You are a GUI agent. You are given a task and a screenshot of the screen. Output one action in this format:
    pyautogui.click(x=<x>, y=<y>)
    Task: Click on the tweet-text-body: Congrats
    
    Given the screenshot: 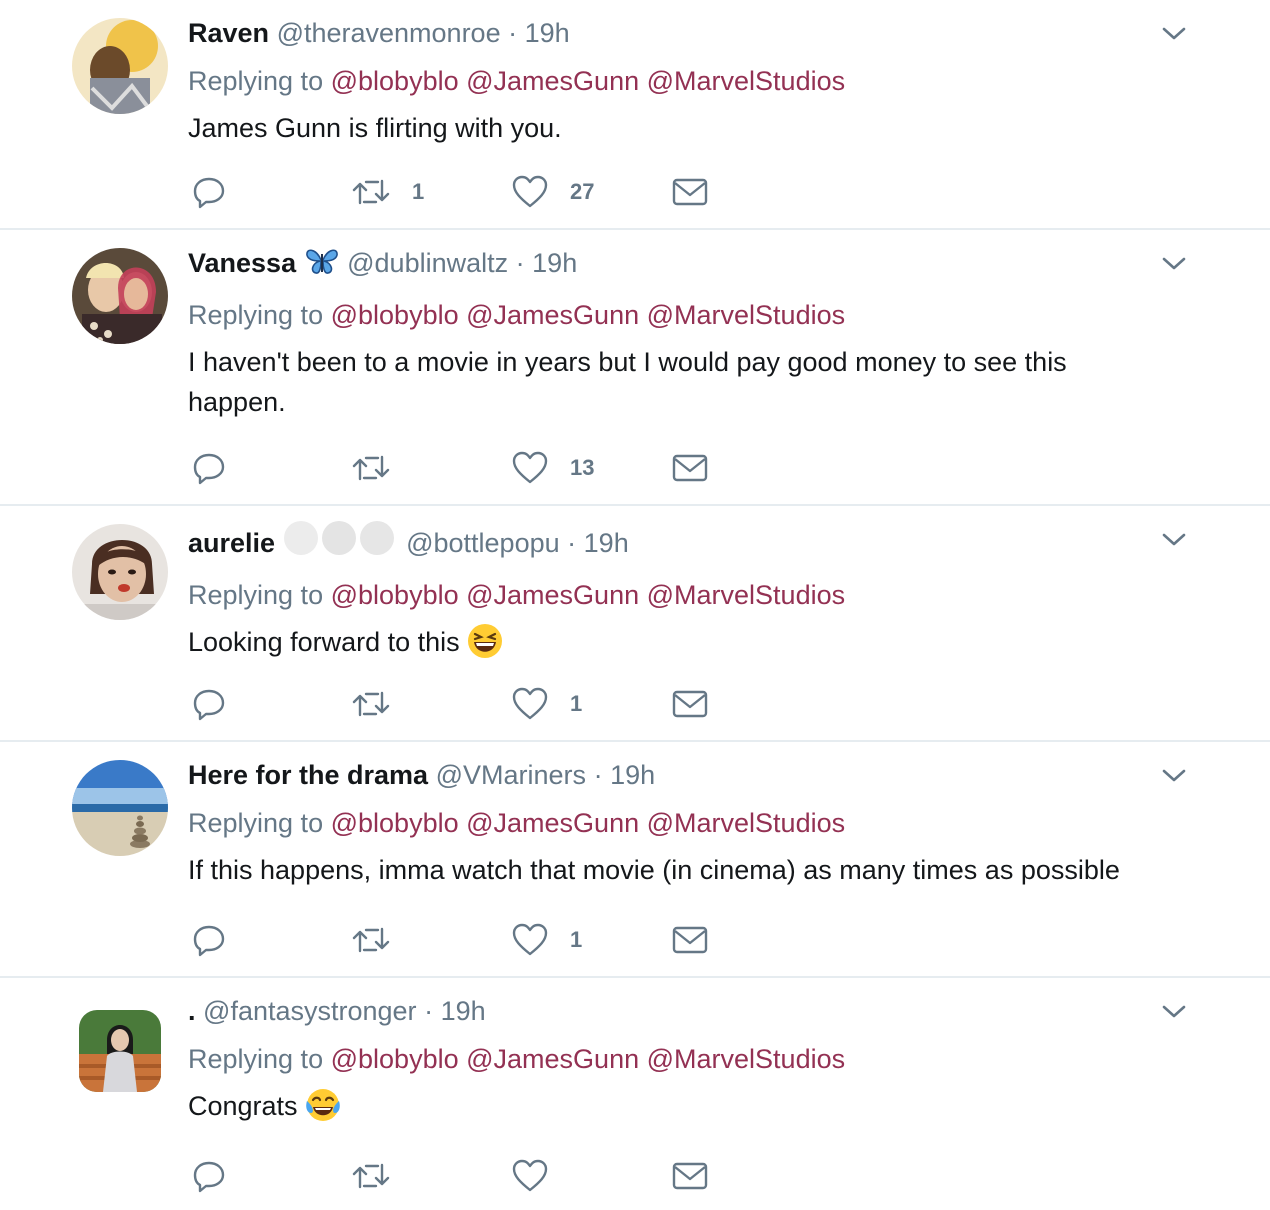 What is the action you would take?
    pyautogui.click(x=243, y=1106)
    